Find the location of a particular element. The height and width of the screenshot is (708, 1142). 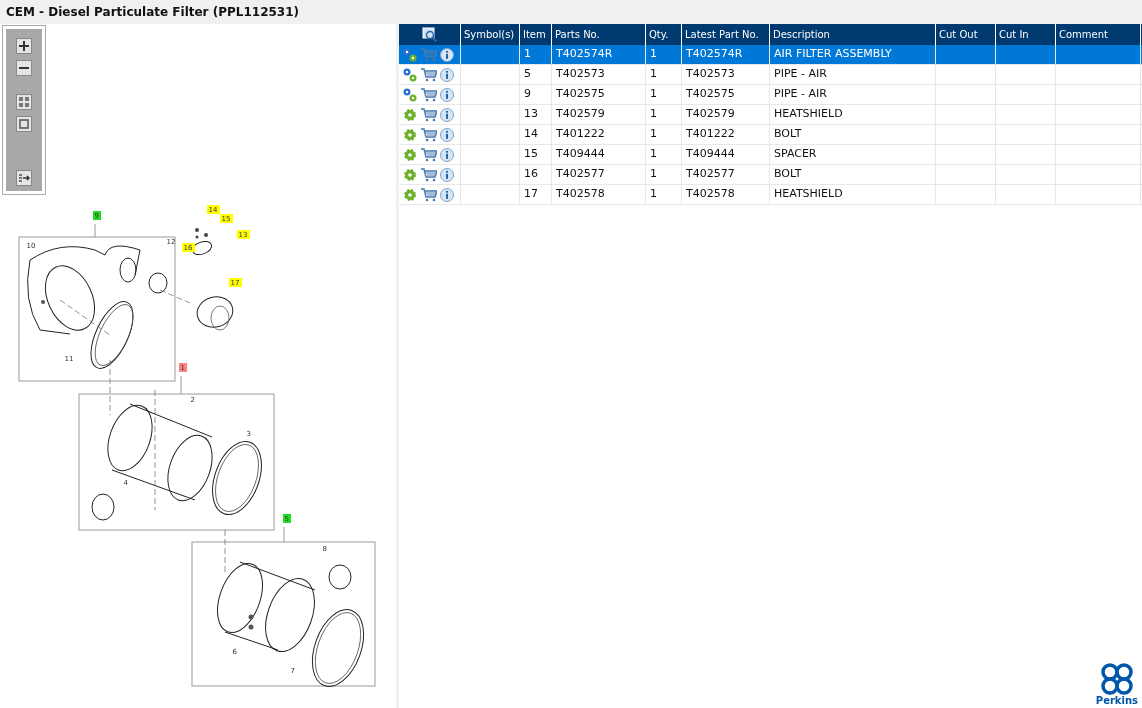

table-cell: 17 is located at coordinates (531, 194).